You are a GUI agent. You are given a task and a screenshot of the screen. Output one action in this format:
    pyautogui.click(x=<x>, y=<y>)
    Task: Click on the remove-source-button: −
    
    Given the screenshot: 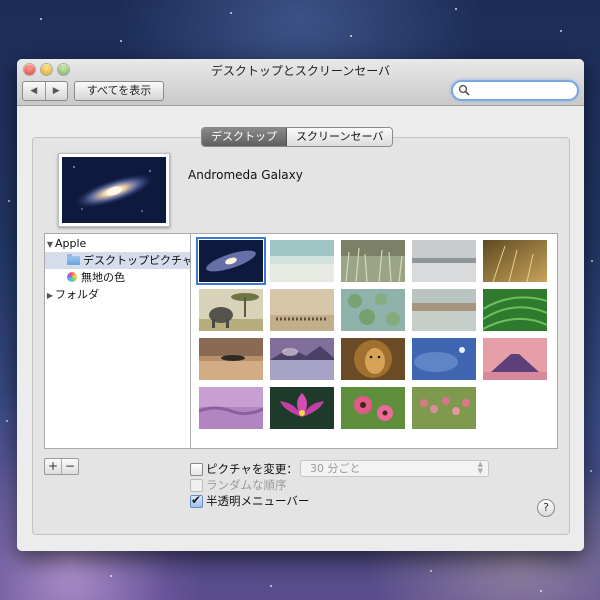 What is the action you would take?
    pyautogui.click(x=70, y=466)
    